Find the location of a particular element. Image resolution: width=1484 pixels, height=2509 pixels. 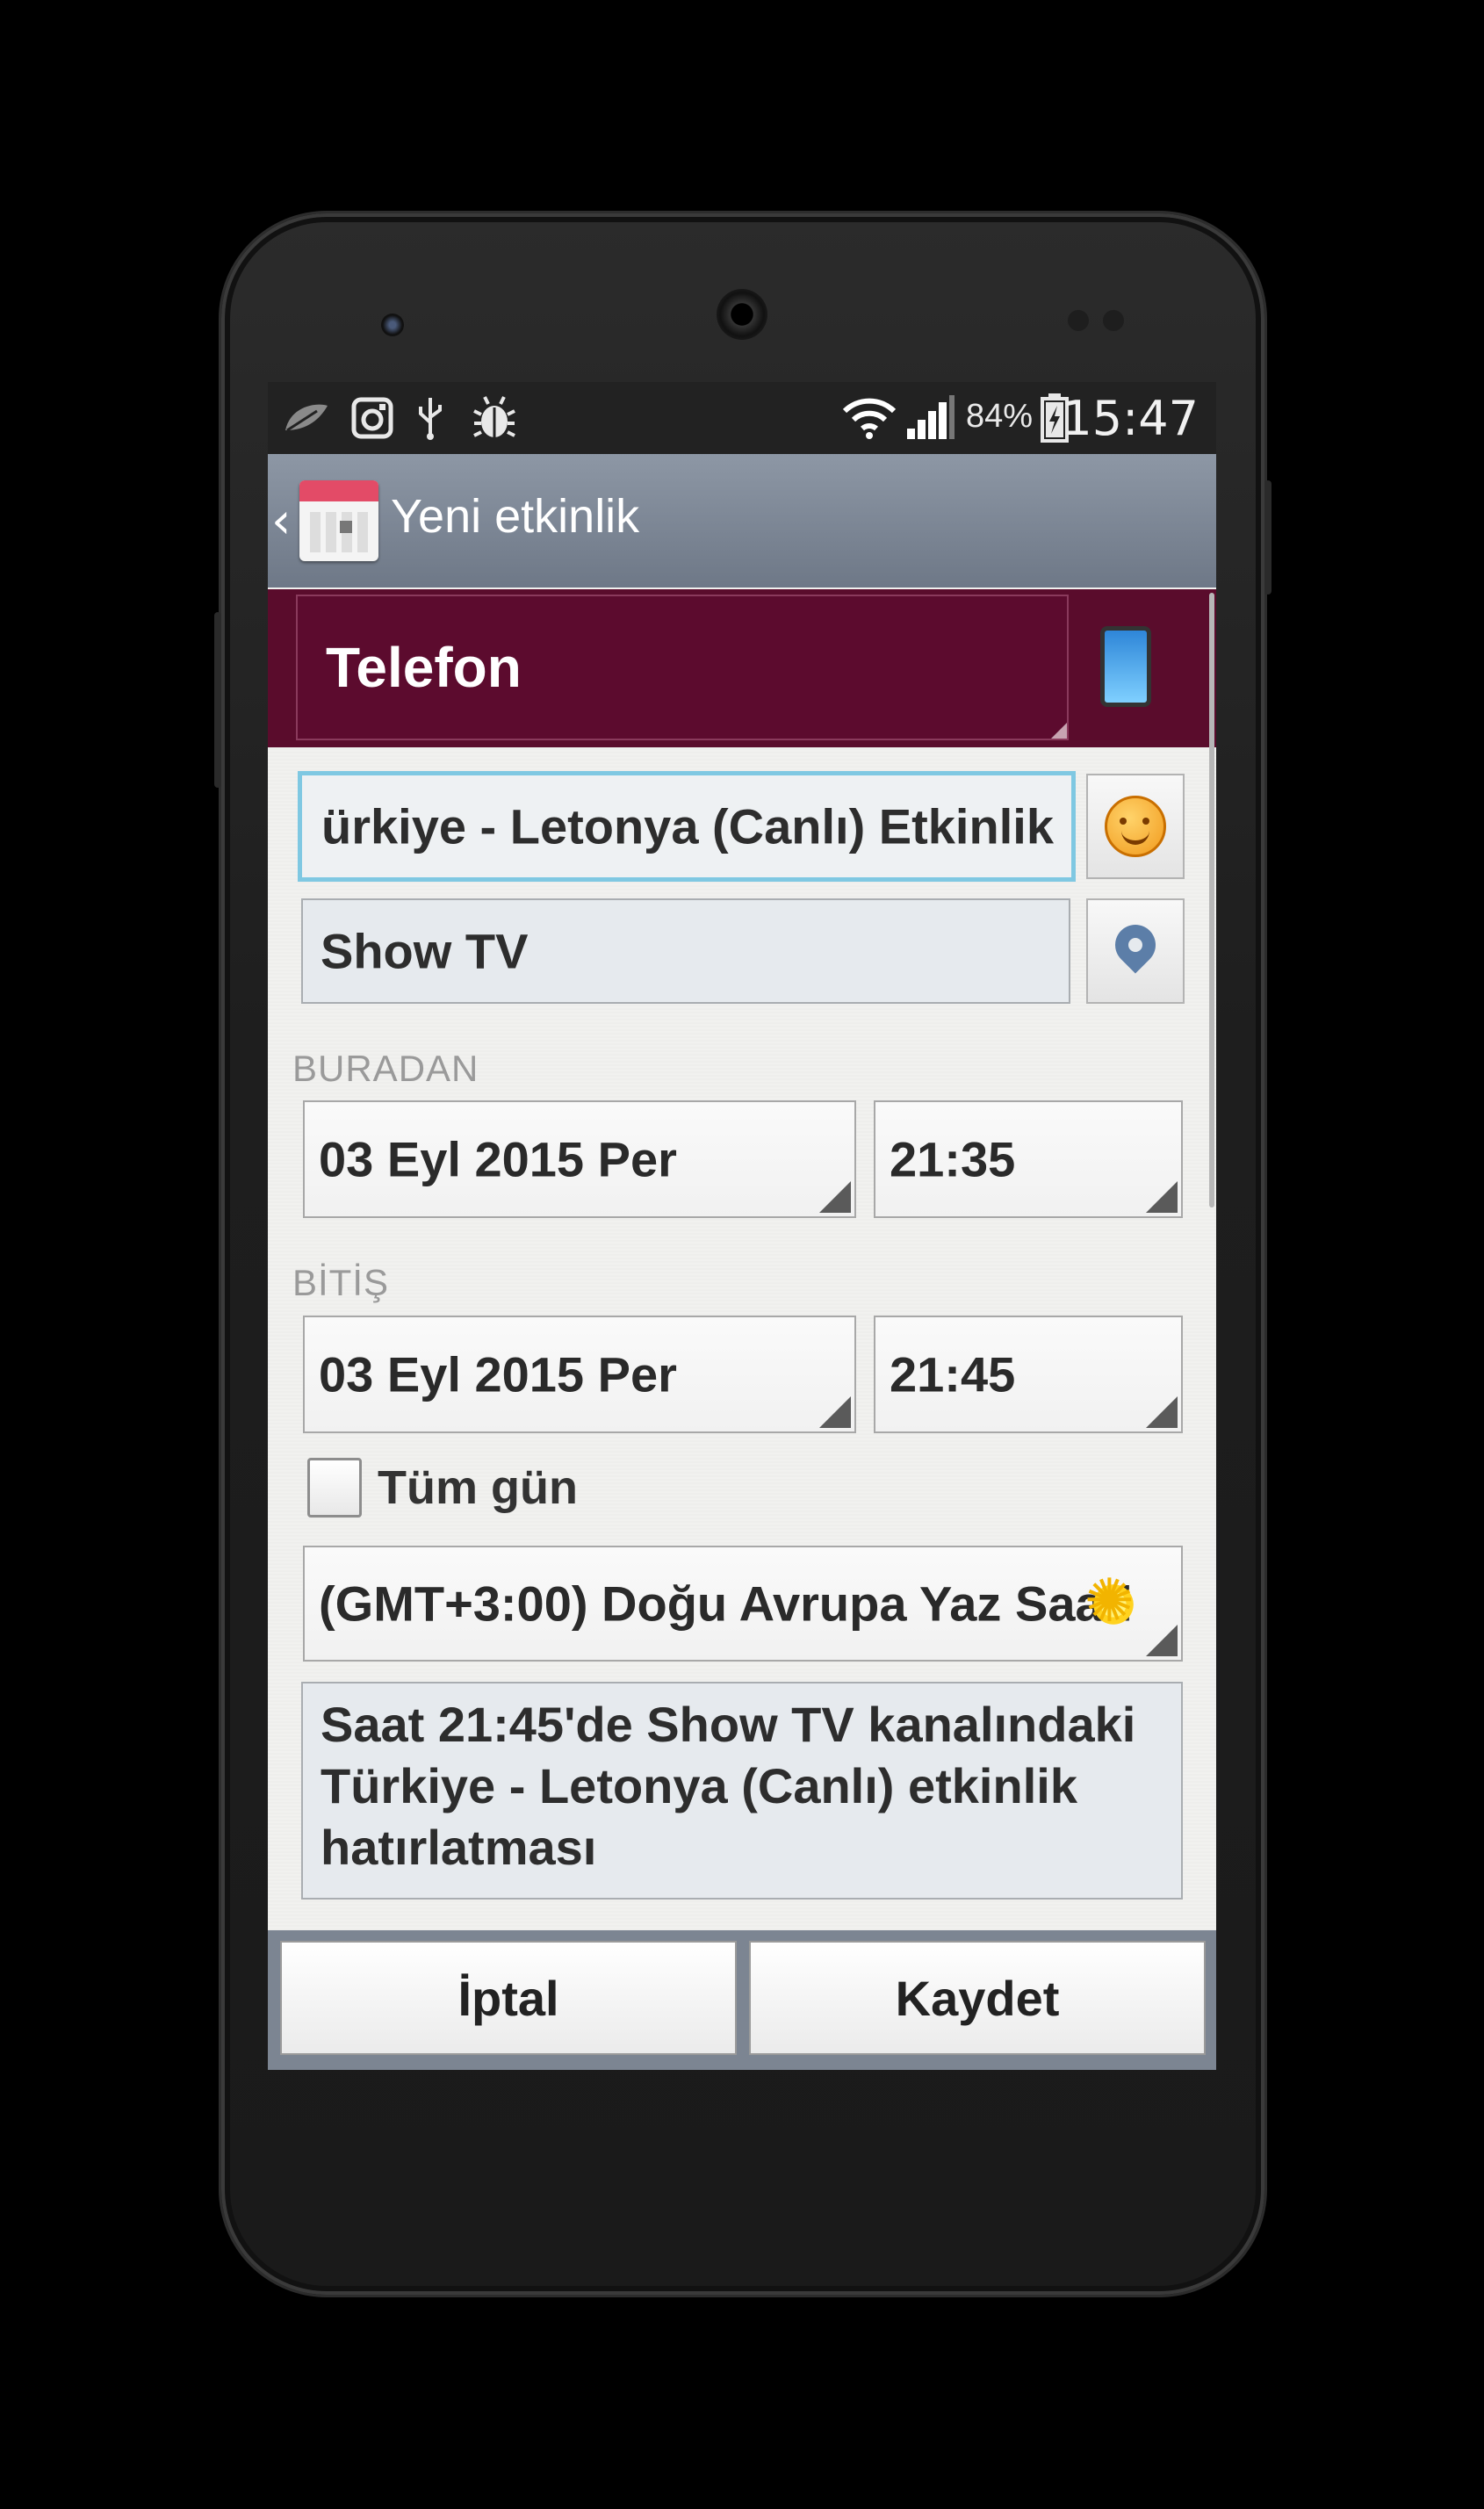

dropdown-corner-icon is located at coordinates (1059, 731).